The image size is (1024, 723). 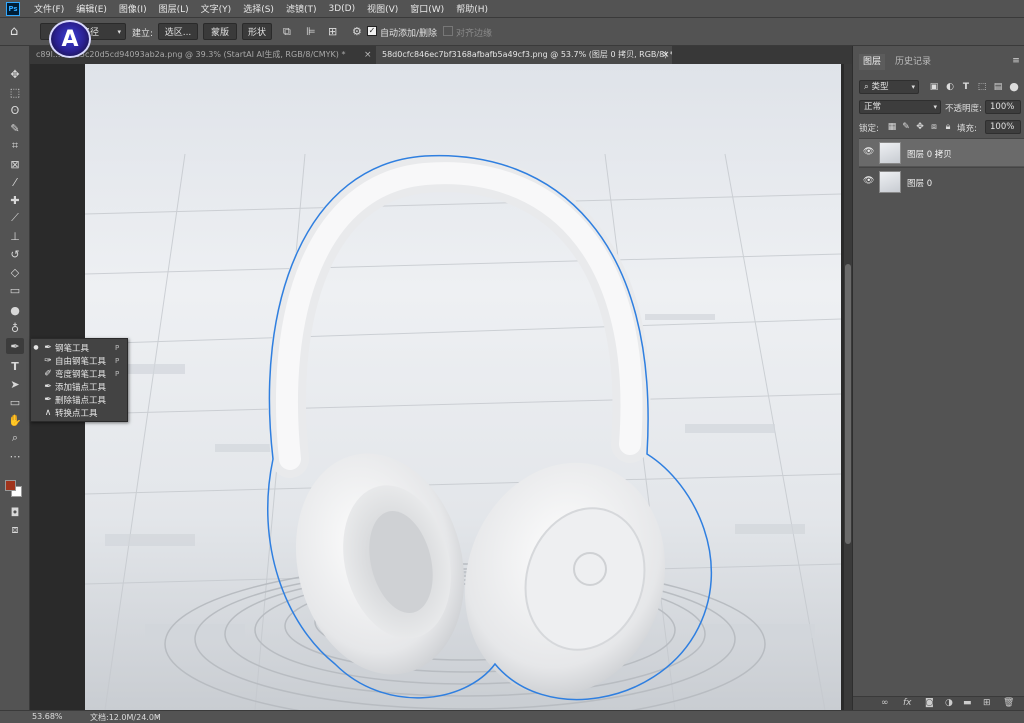 What do you see at coordinates (157, 716) in the screenshot?
I see `chevron-right-icon: ›` at bounding box center [157, 716].